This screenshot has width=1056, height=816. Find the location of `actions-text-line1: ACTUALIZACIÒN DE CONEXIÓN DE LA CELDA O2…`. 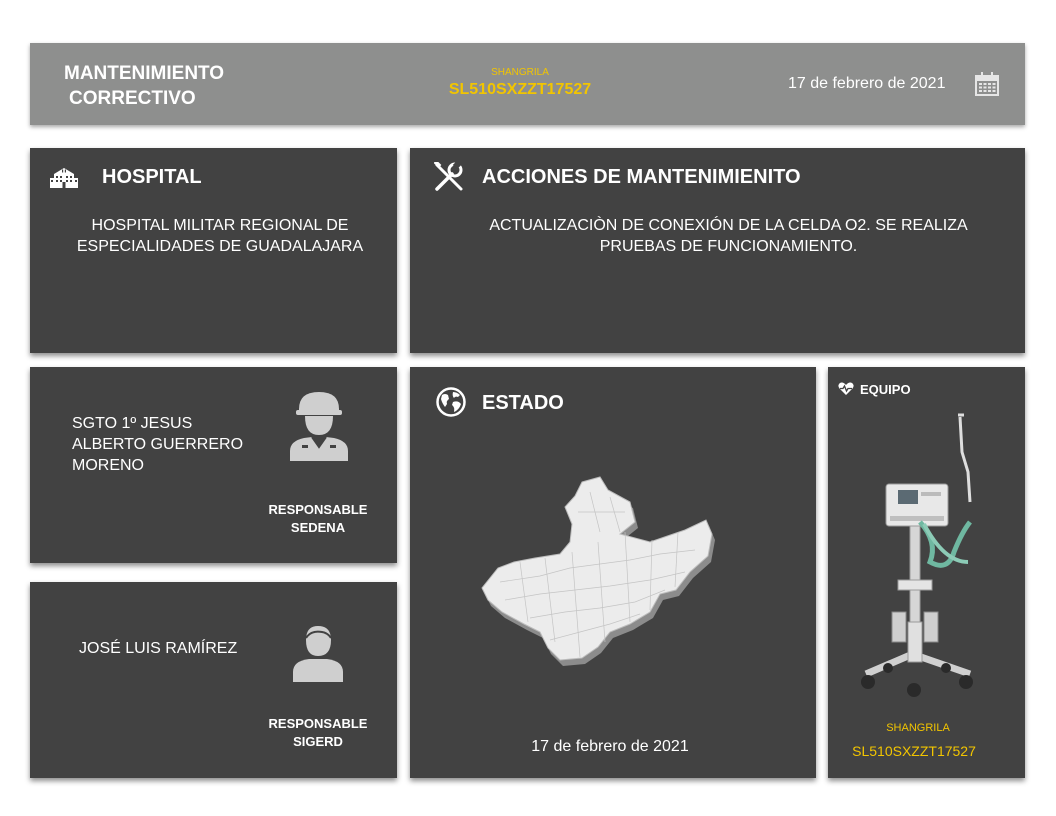

actions-text-line1: ACTUALIZACIÒN DE CONEXIÓN DE LA CELDA O2… is located at coordinates (728, 225).